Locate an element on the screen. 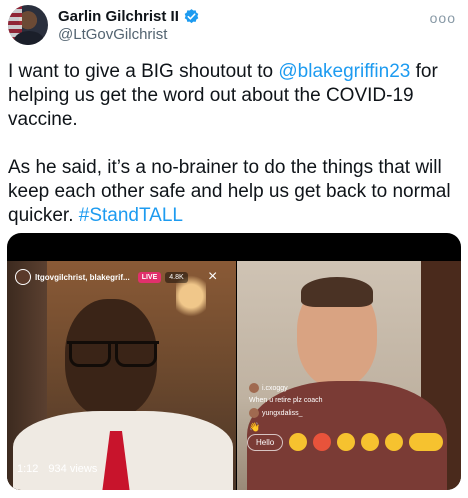 The height and width of the screenshot is (498, 468). heart-eyes-emoji-icon is located at coordinates (322, 442).